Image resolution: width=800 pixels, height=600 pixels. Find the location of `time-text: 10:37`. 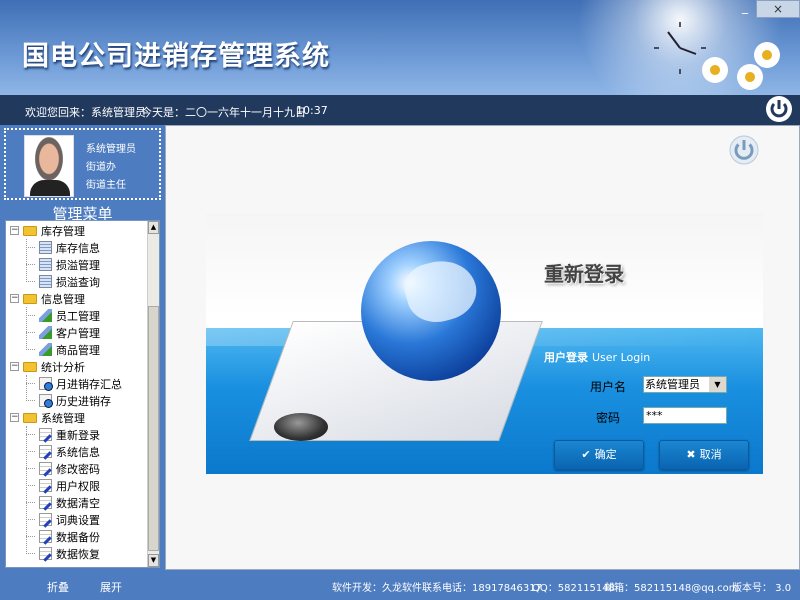

time-text: 10:37 is located at coordinates (312, 110).